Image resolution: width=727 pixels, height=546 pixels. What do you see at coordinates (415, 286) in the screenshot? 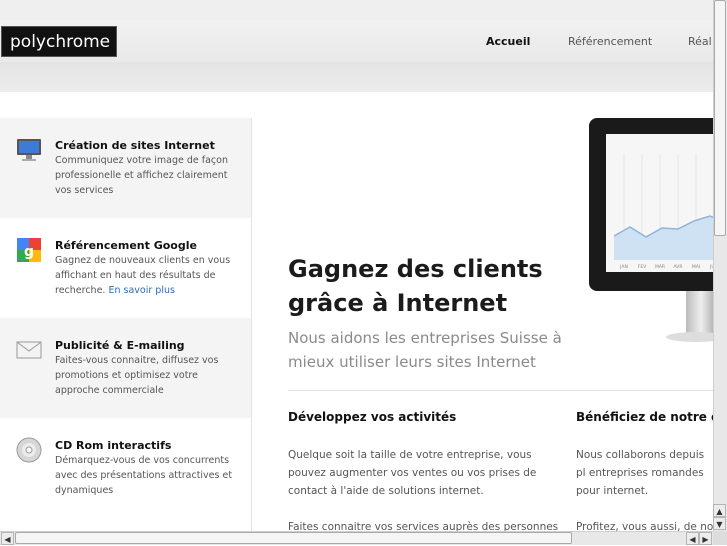
I see `hero-title: Gagnez des clients grâce à Internet` at bounding box center [415, 286].